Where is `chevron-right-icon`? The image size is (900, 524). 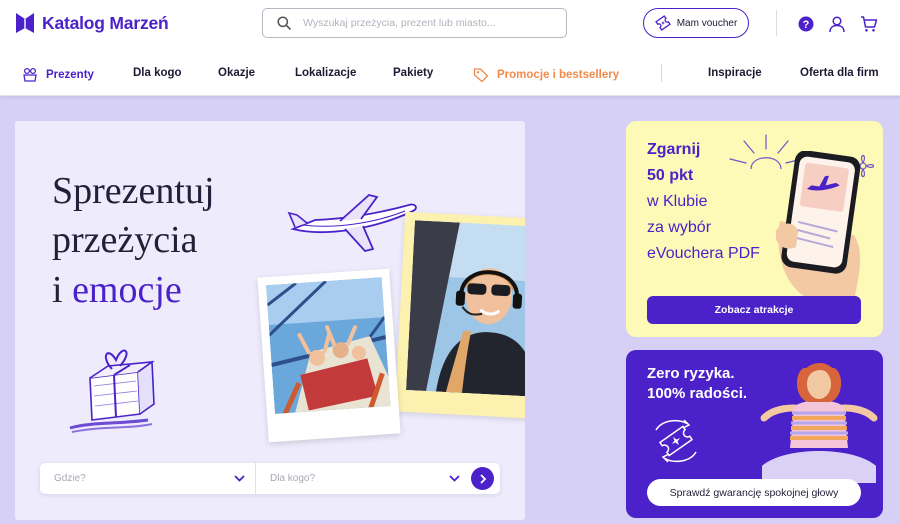 chevron-right-icon is located at coordinates (483, 478).